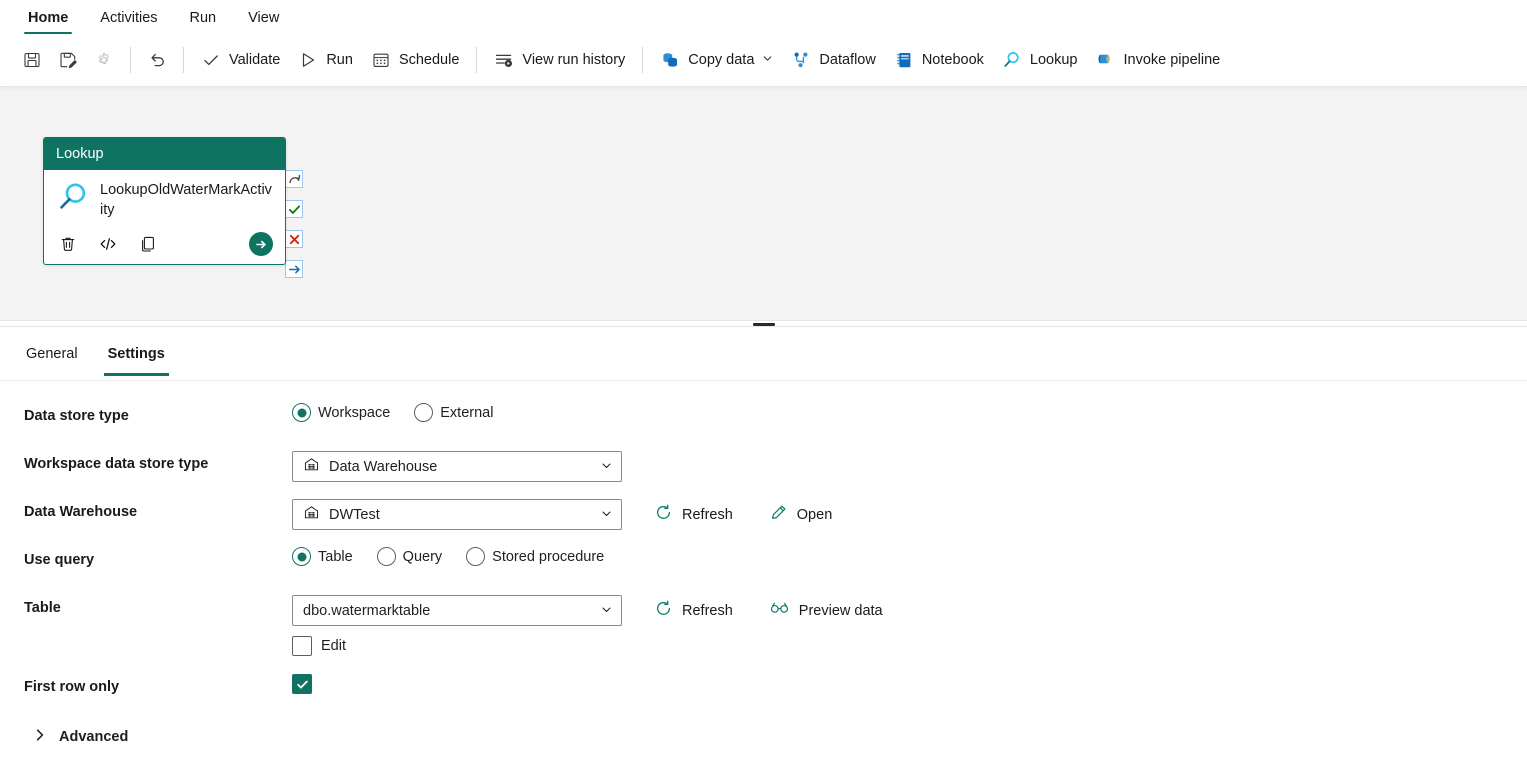 Image resolution: width=1527 pixels, height=780 pixels. I want to click on ribbon-tab-run: Run, so click(203, 20).